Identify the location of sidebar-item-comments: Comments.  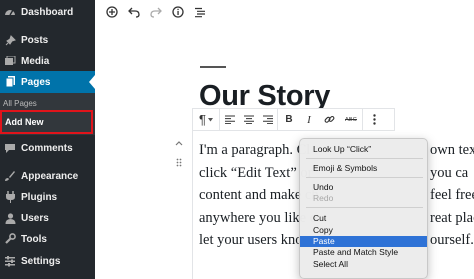
(47, 148).